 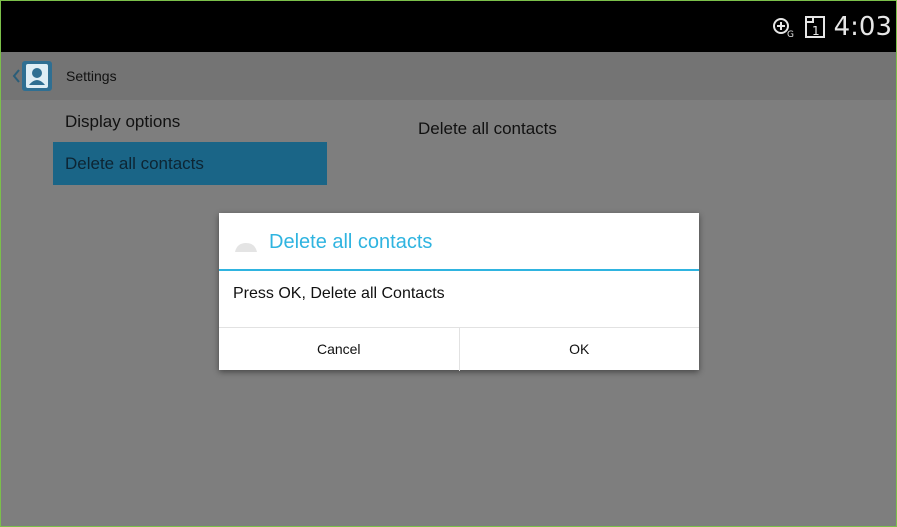 I want to click on ok-button: OK, so click(x=579, y=349).